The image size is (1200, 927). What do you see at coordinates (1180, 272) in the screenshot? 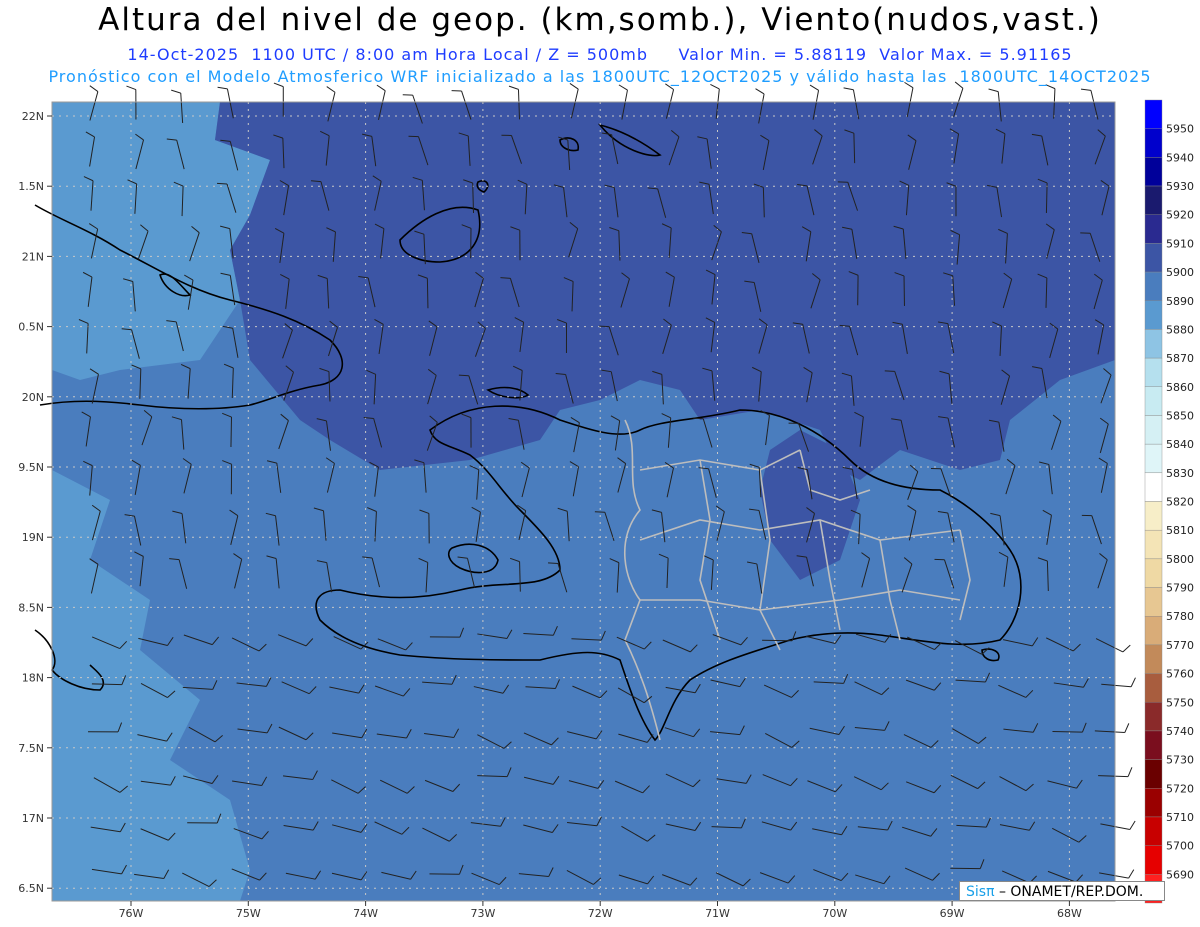
I see `colorbar-label: 5900` at bounding box center [1180, 272].